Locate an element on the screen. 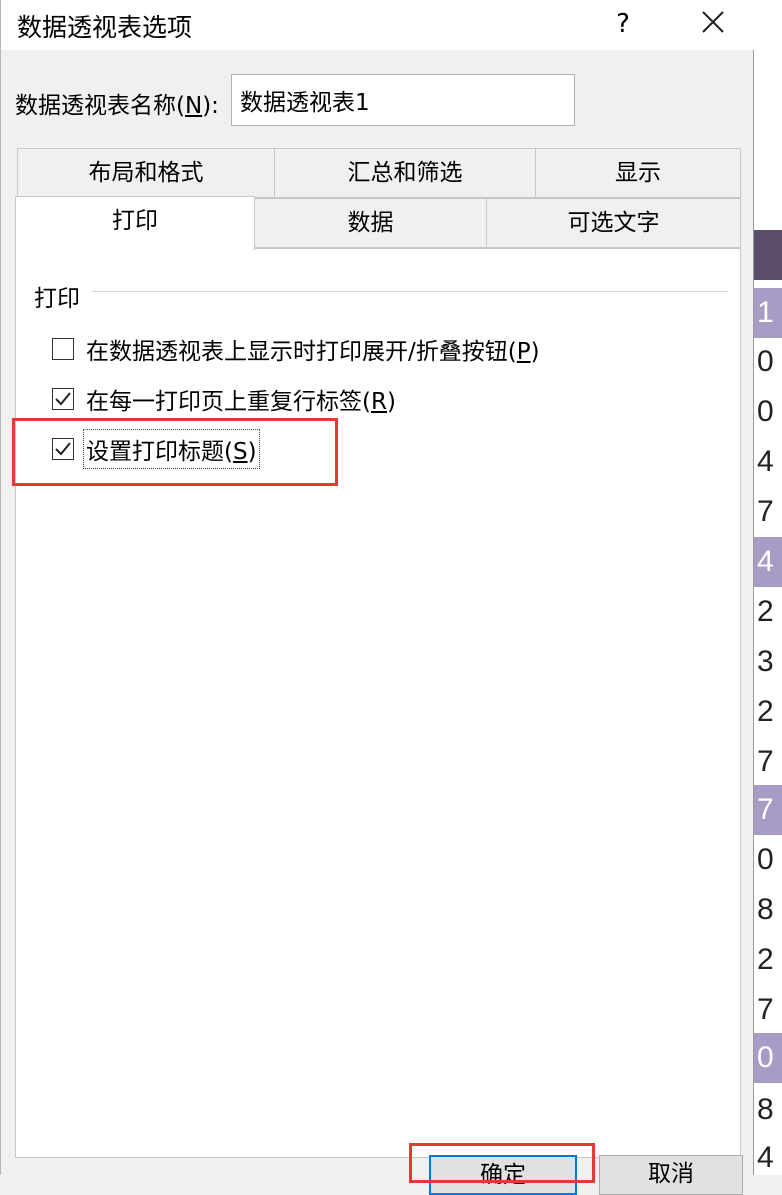 Image resolution: width=782 pixels, height=1195 pixels. sheet-cell: 1 is located at coordinates (768, 313).